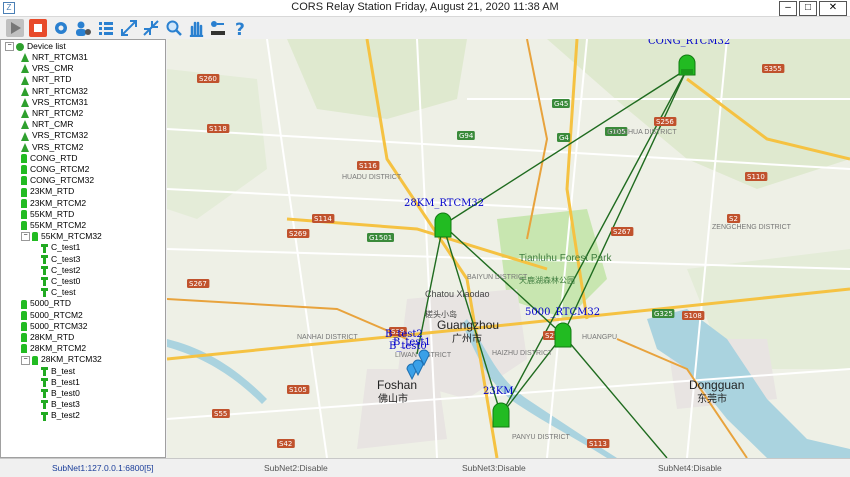  Describe the element at coordinates (83, 28) in the screenshot. I see `user-settings-icon` at that location.